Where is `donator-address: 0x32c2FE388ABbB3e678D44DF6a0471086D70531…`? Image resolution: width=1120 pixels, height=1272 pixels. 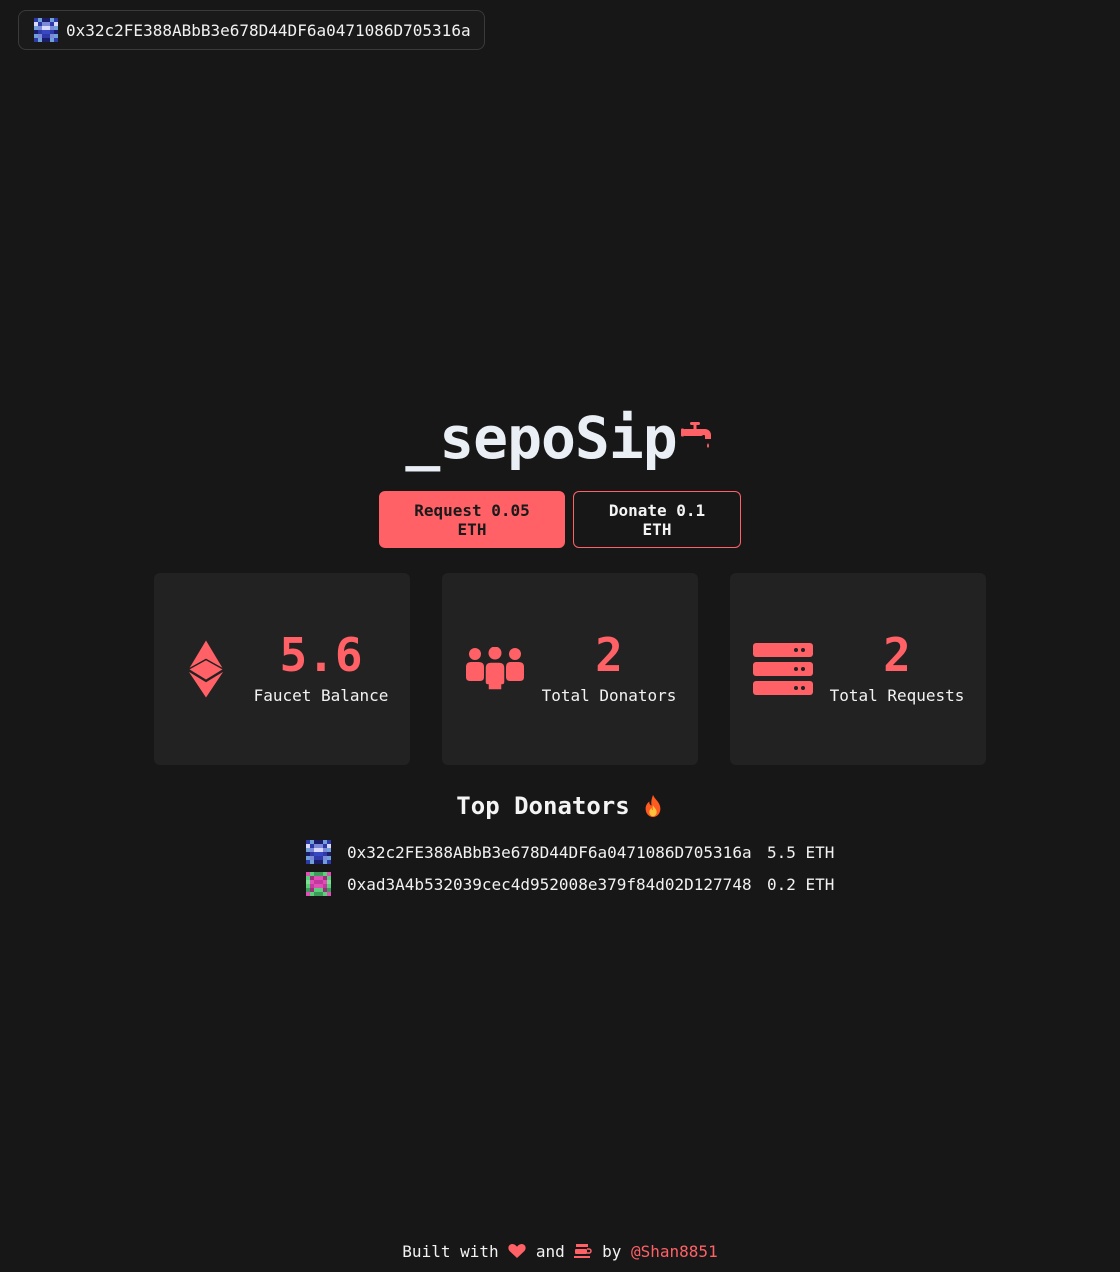
donator-address: 0x32c2FE388ABbB3e678D44DF6a0471086D70531… is located at coordinates (549, 852).